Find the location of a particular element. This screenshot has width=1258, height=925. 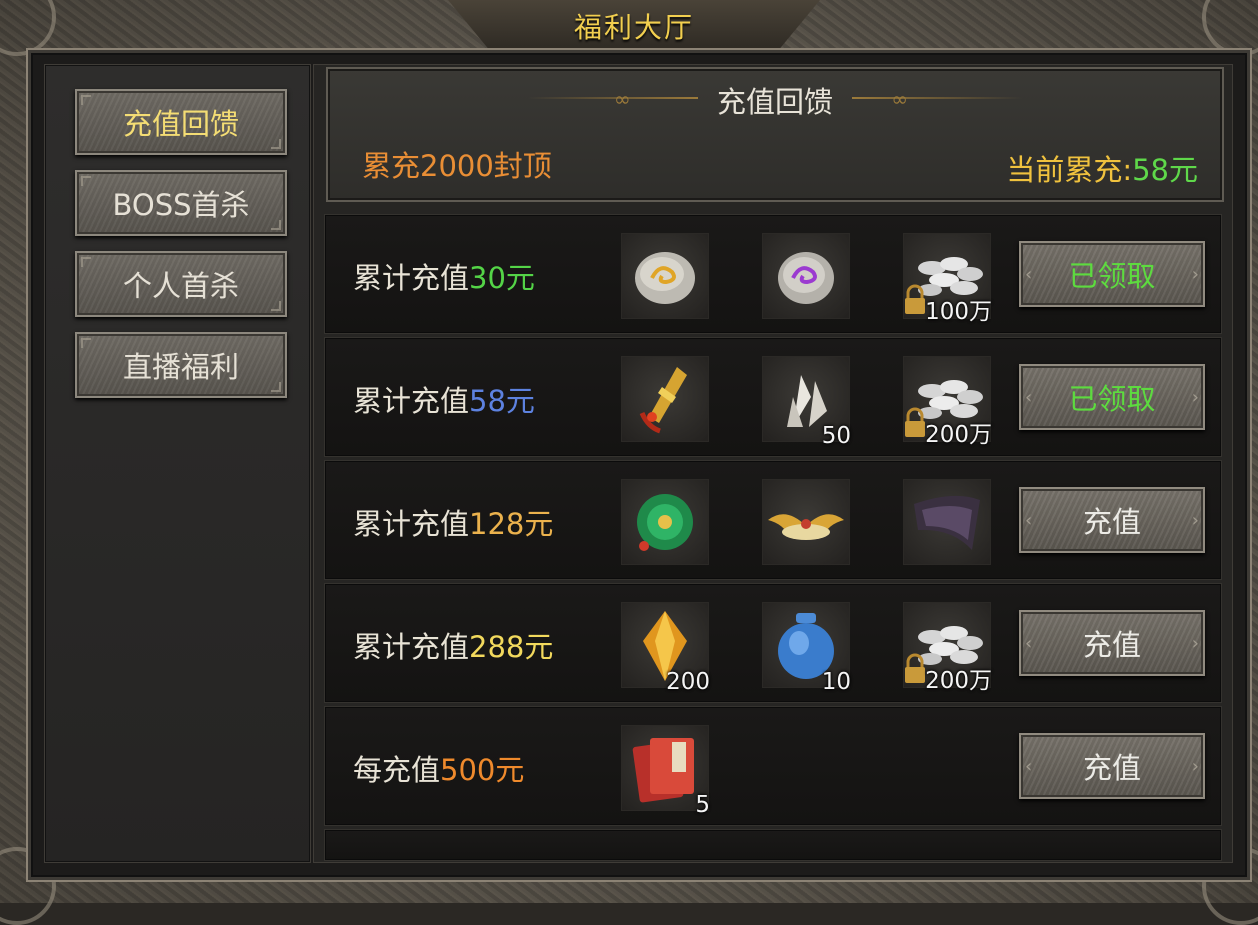

reward-row-amount: 30元 is located at coordinates (502, 278).